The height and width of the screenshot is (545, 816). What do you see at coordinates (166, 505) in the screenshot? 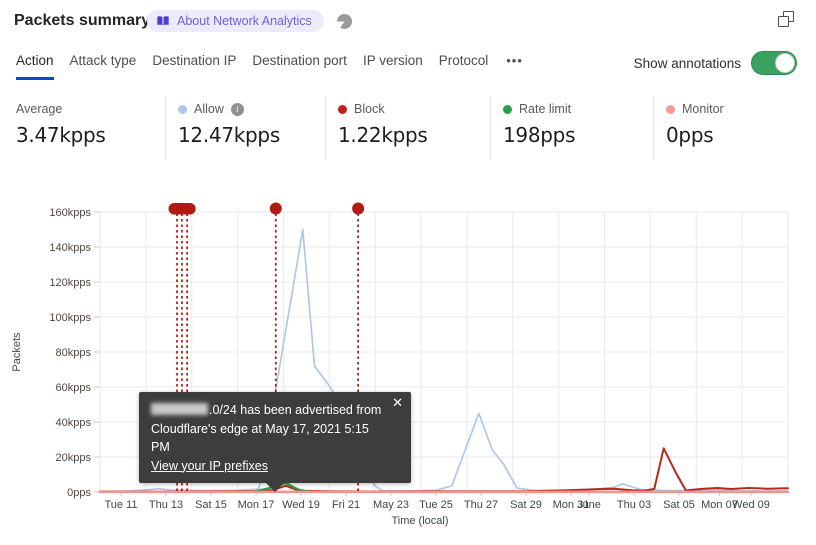
I see `x-tick-label: Thu 13` at bounding box center [166, 505].